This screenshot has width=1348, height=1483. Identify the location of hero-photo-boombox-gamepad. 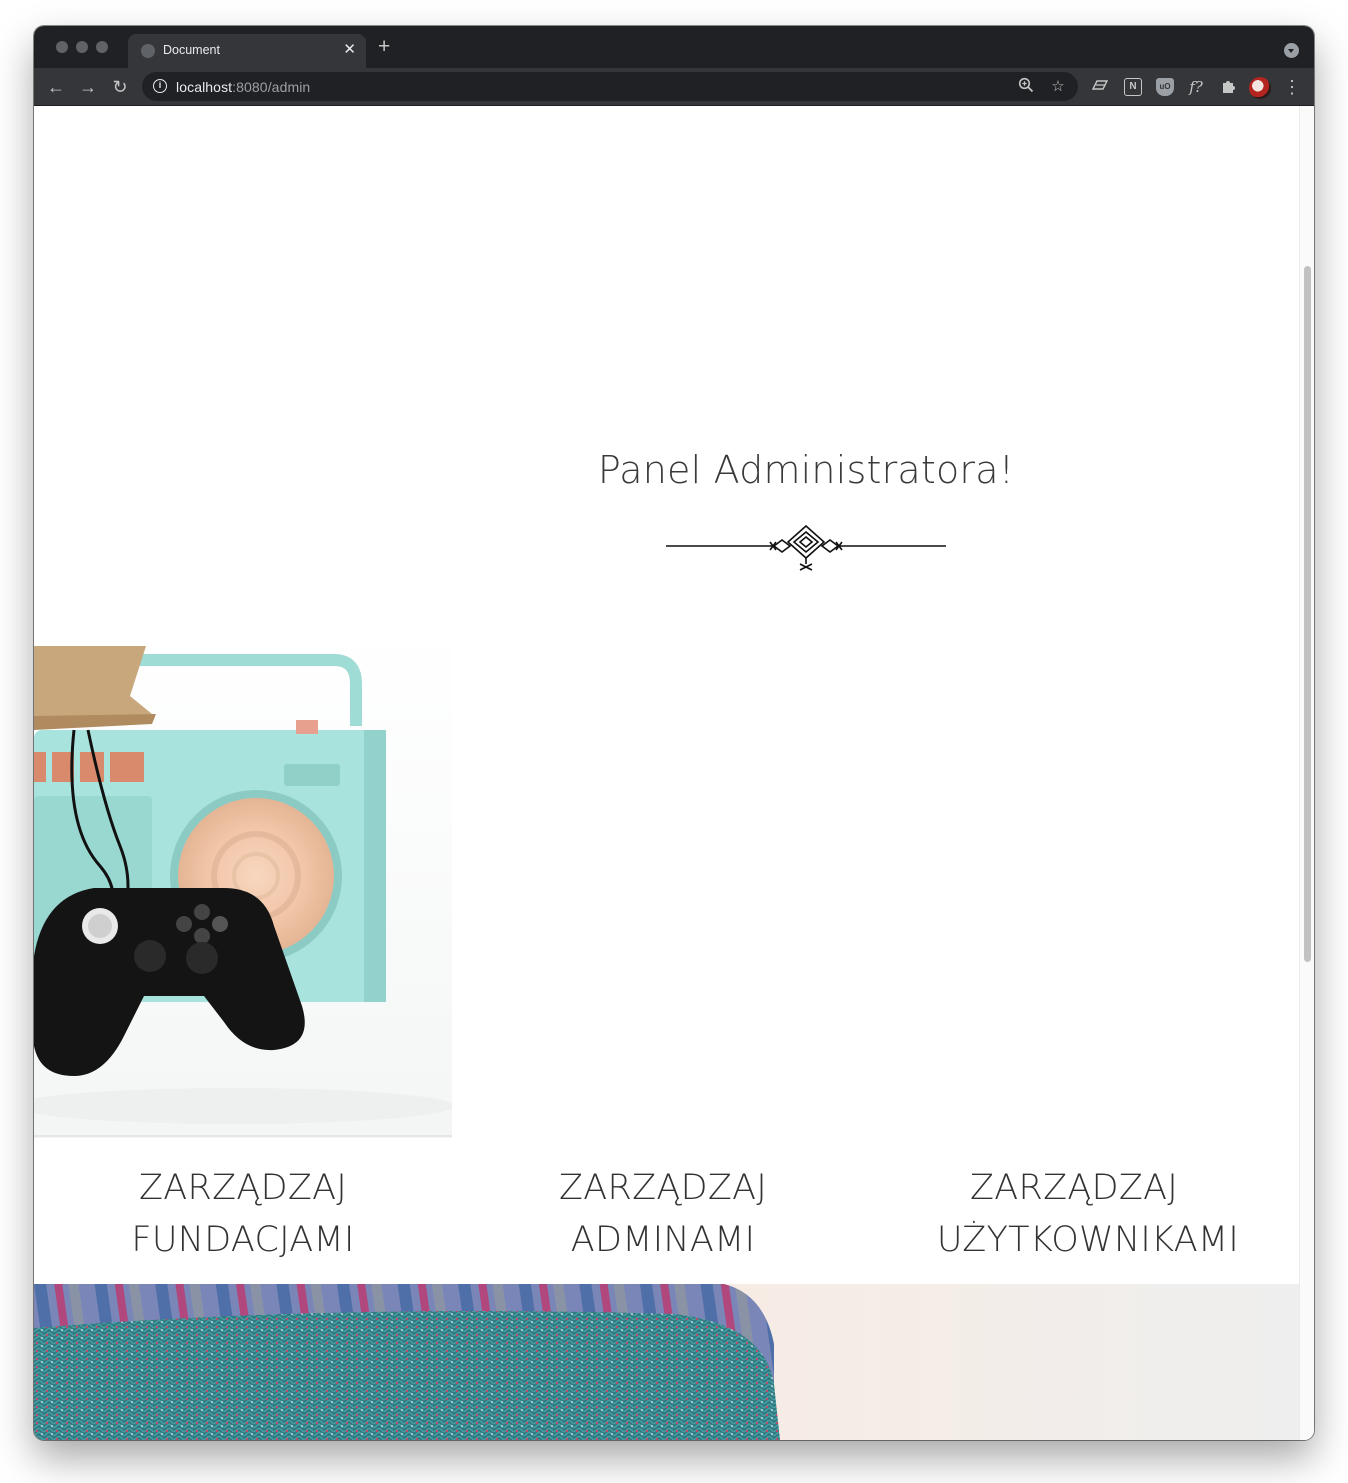
(243, 882).